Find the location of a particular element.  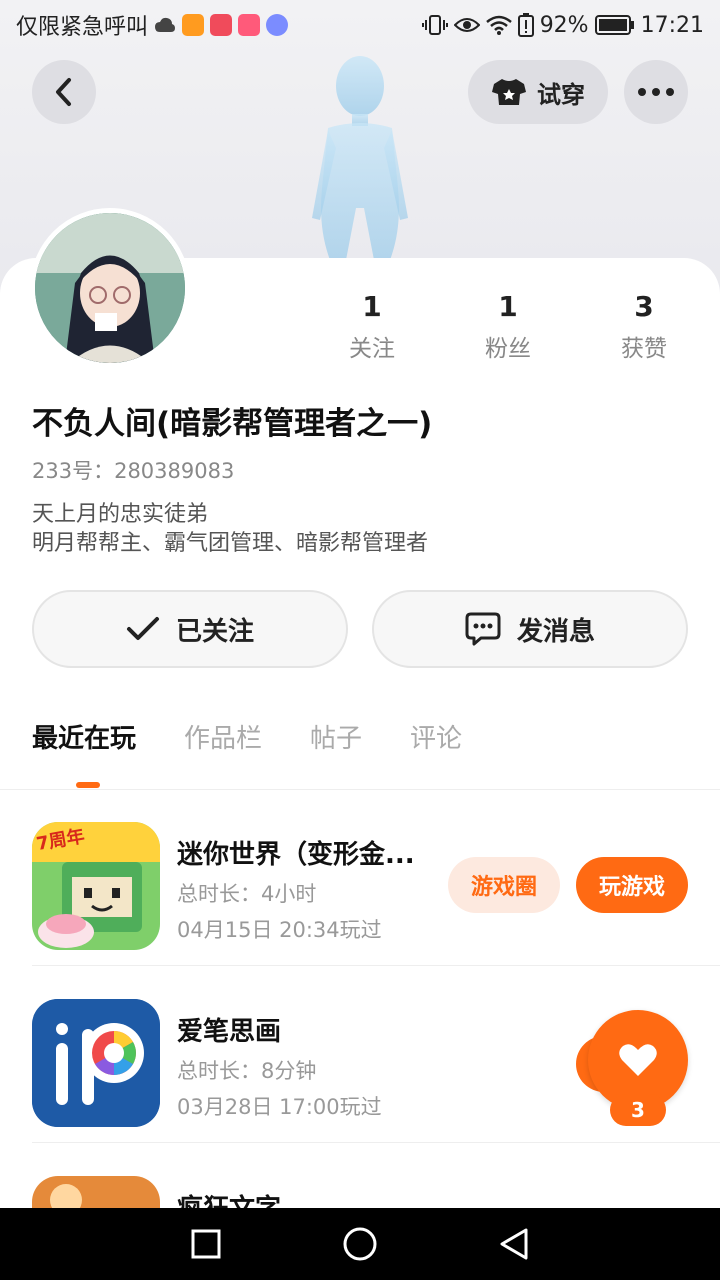

followed-label: 已关注 is located at coordinates (214, 631).